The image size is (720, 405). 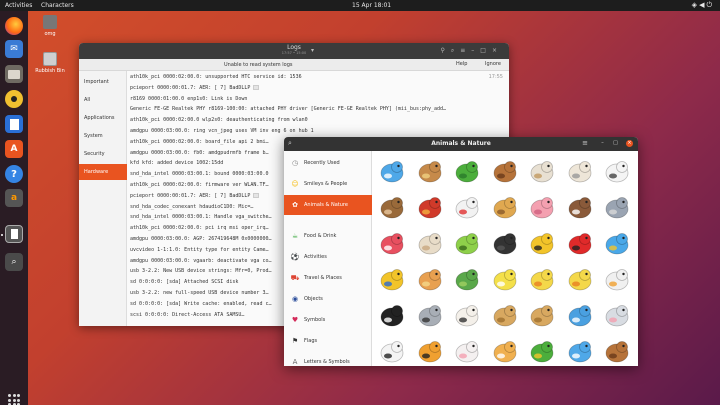 I want to click on desktop-icon-trash: Rubbish Bin, so click(x=50, y=63).